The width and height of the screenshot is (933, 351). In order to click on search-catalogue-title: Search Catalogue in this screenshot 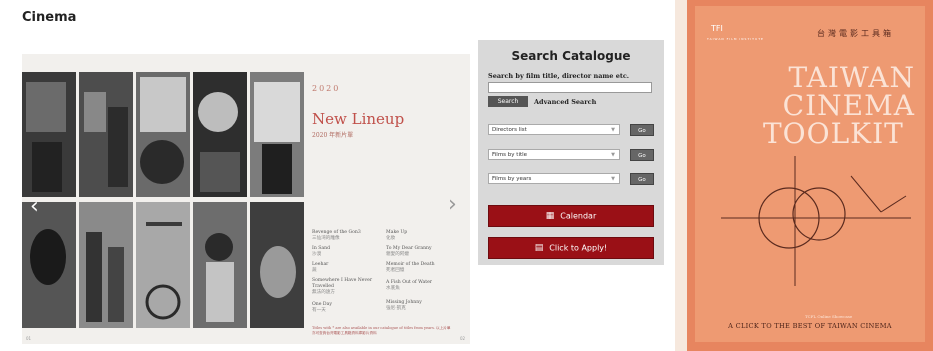, I will do `click(571, 56)`.